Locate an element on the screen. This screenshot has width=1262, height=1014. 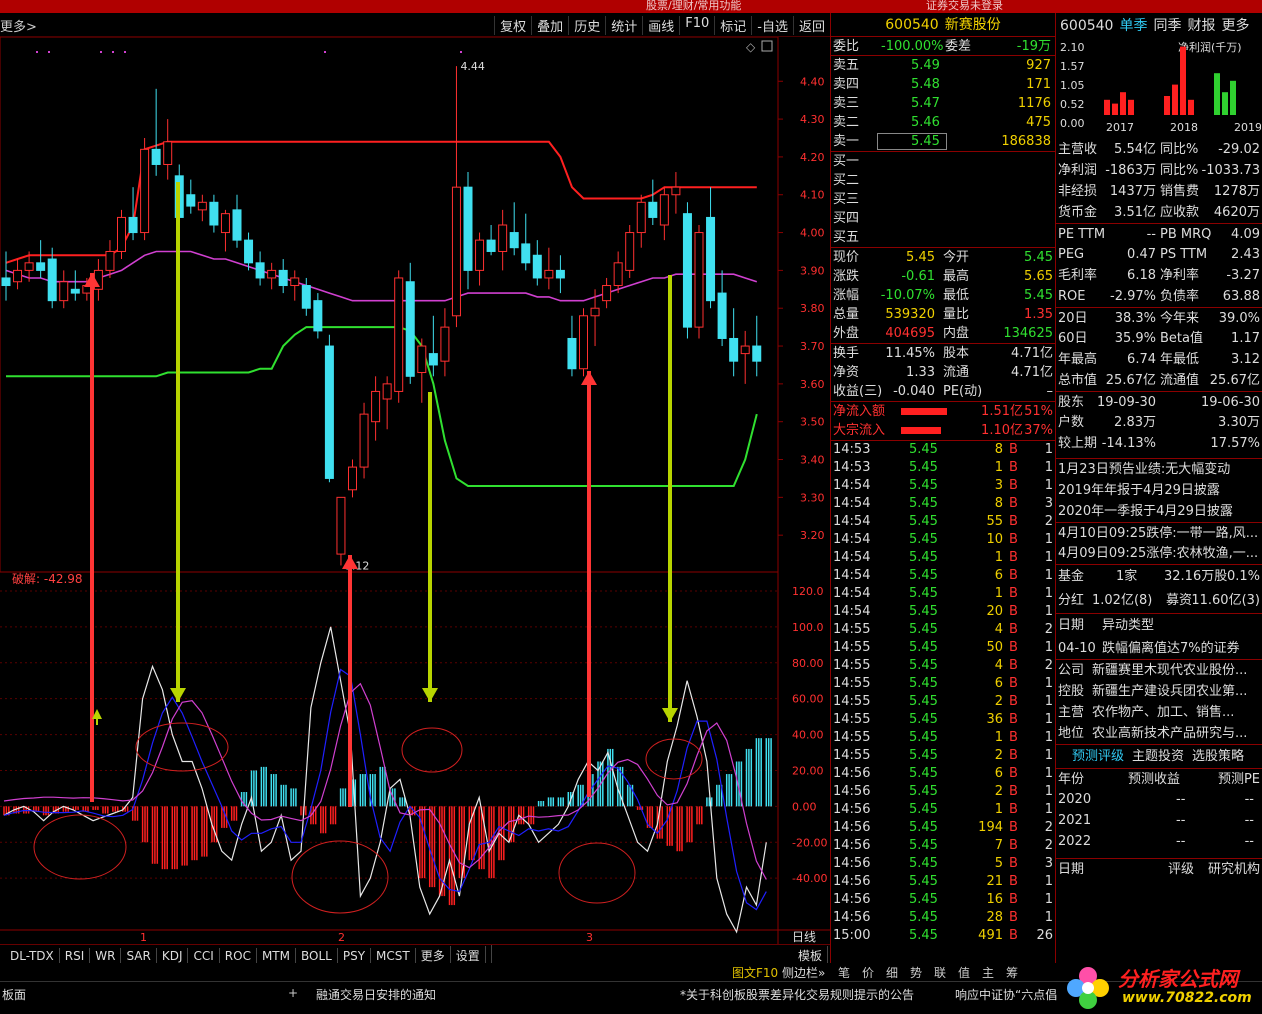
stock-title: 600540 新赛股份 is located at coordinates (943, 25).